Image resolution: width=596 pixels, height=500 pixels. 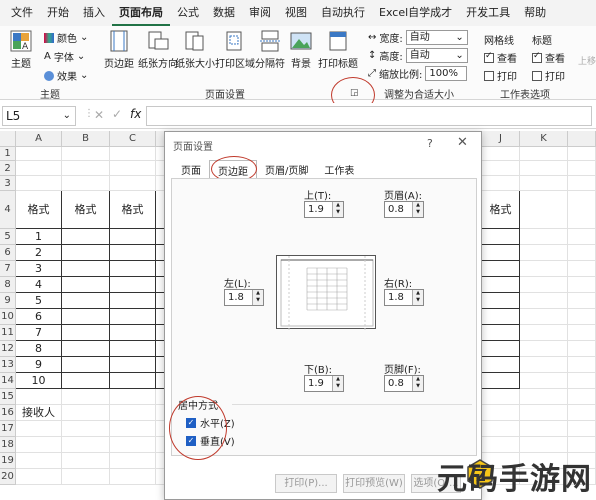 What do you see at coordinates (8, 413) in the screenshot?
I see `row-header: 16` at bounding box center [8, 413].